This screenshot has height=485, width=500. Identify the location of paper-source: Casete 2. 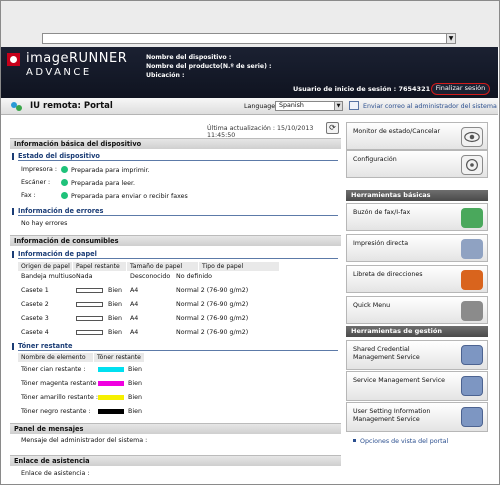
(35, 304).